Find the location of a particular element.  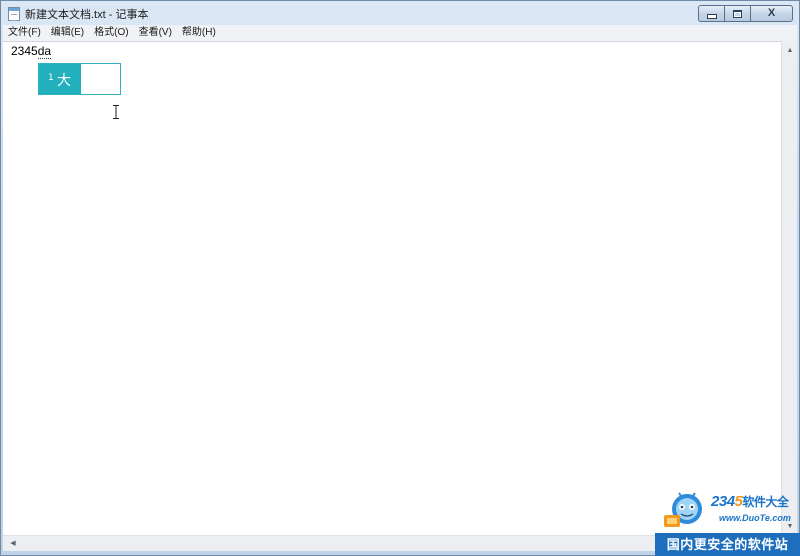

ime-candidate-window: 1 大 is located at coordinates (79, 79).